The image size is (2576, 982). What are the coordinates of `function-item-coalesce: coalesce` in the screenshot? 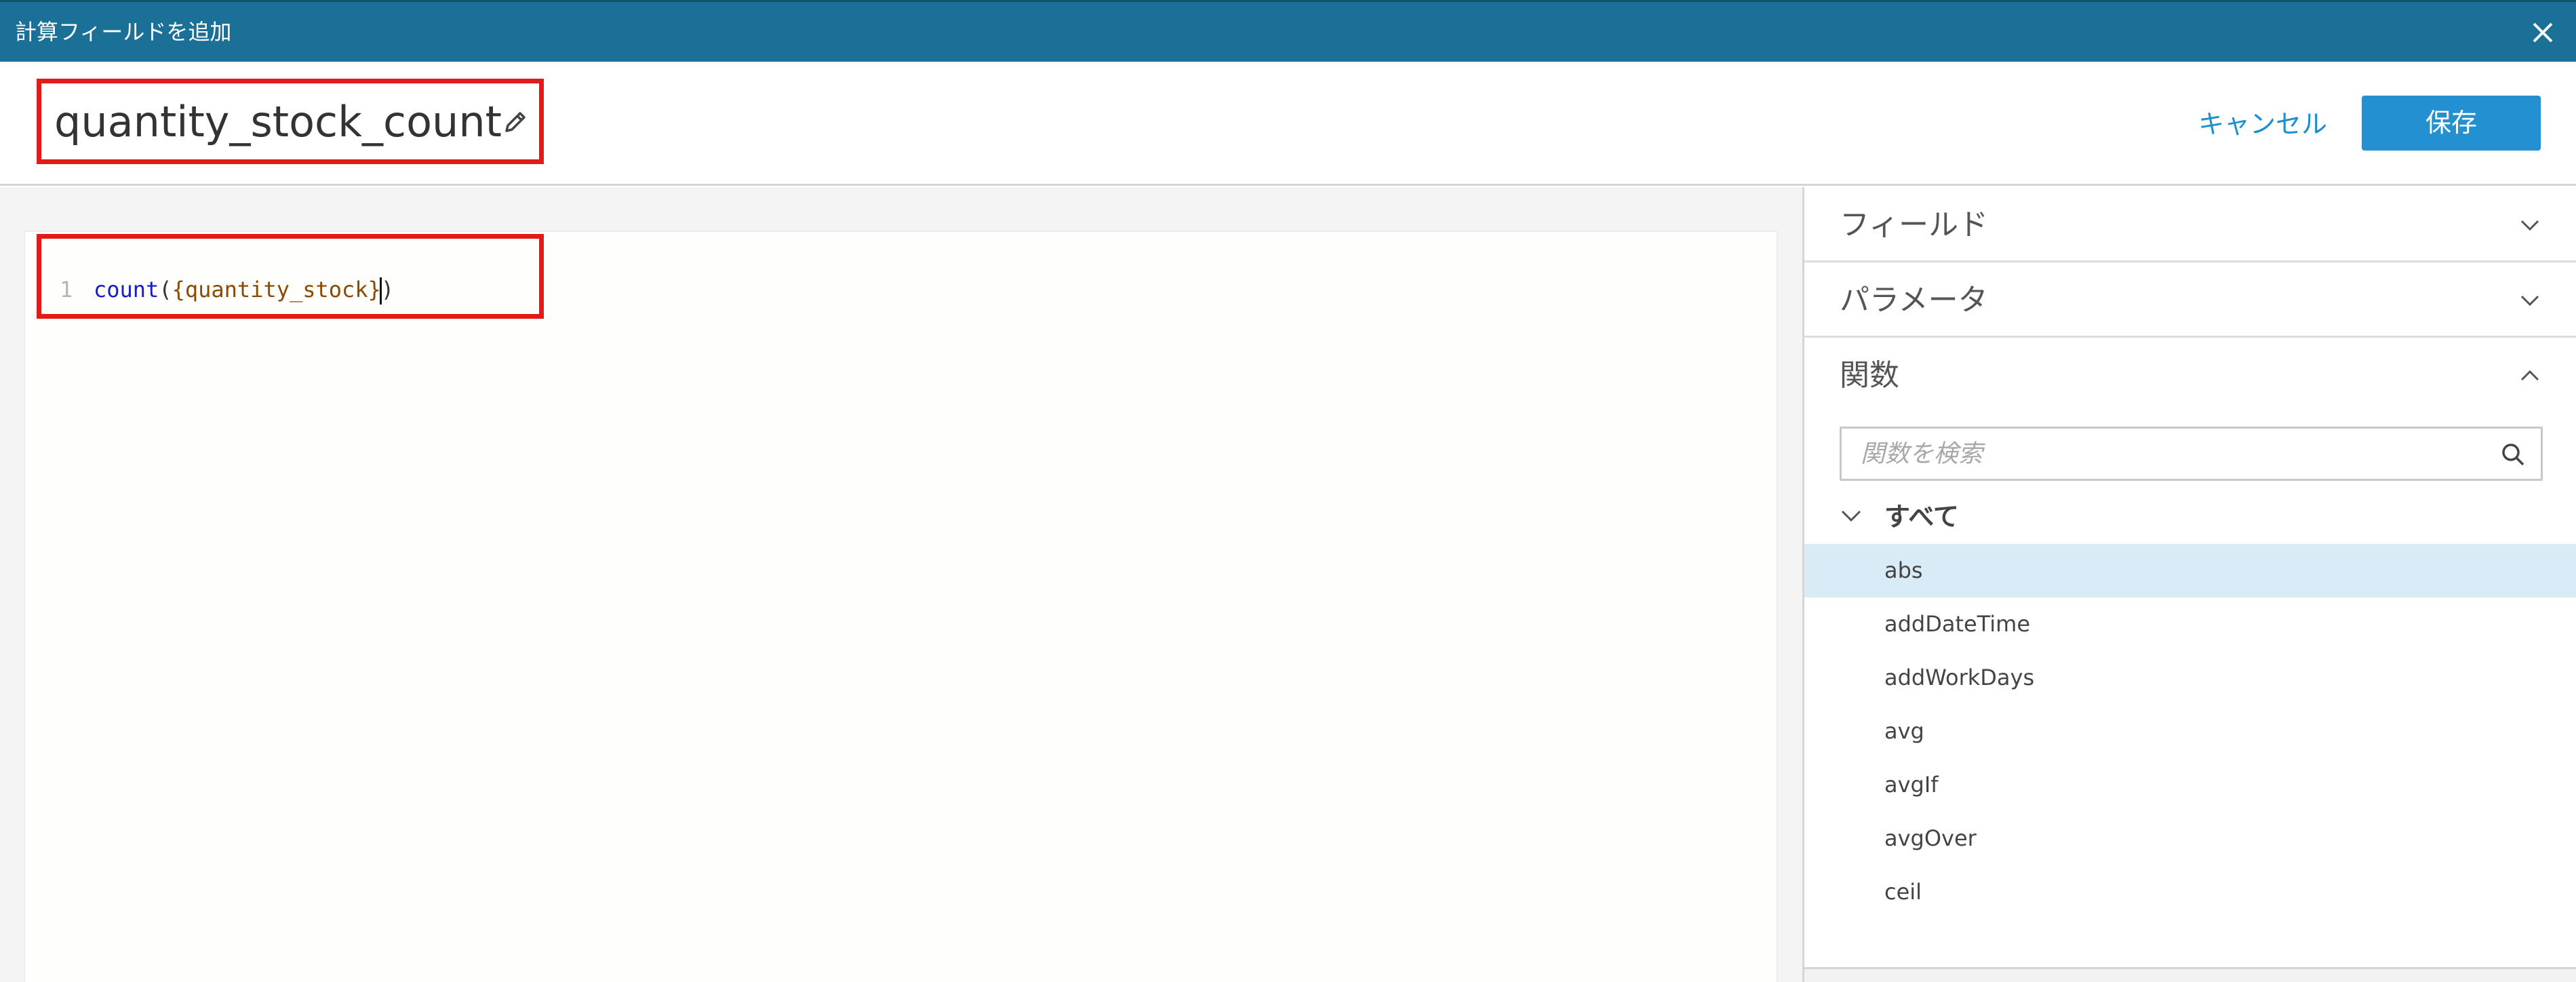 It's located at (2190, 921).